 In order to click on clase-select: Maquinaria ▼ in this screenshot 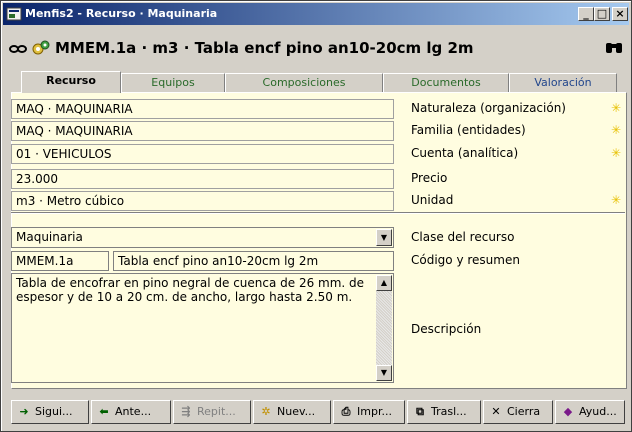, I will do `click(202, 237)`.